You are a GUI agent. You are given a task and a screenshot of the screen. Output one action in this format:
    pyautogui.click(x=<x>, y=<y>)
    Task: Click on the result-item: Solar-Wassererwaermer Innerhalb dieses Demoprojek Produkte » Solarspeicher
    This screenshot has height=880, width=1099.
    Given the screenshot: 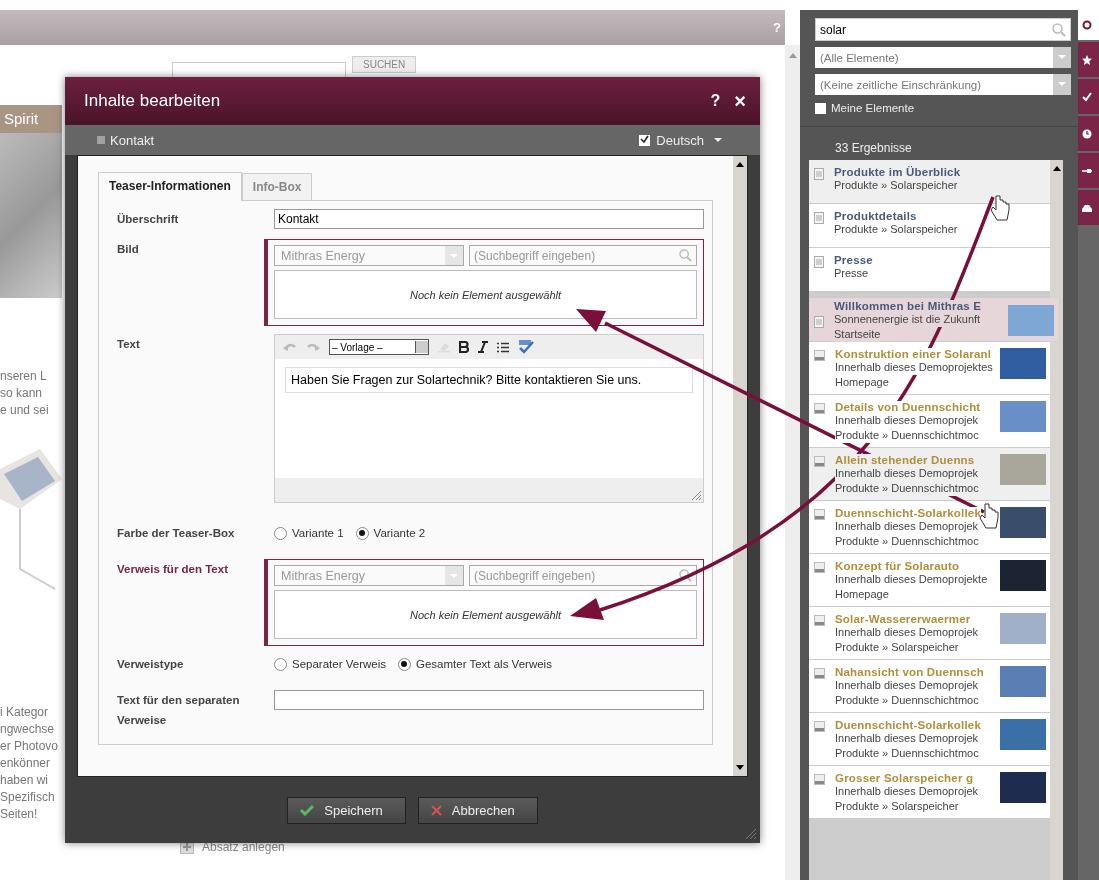 What is the action you would take?
    pyautogui.click(x=929, y=633)
    